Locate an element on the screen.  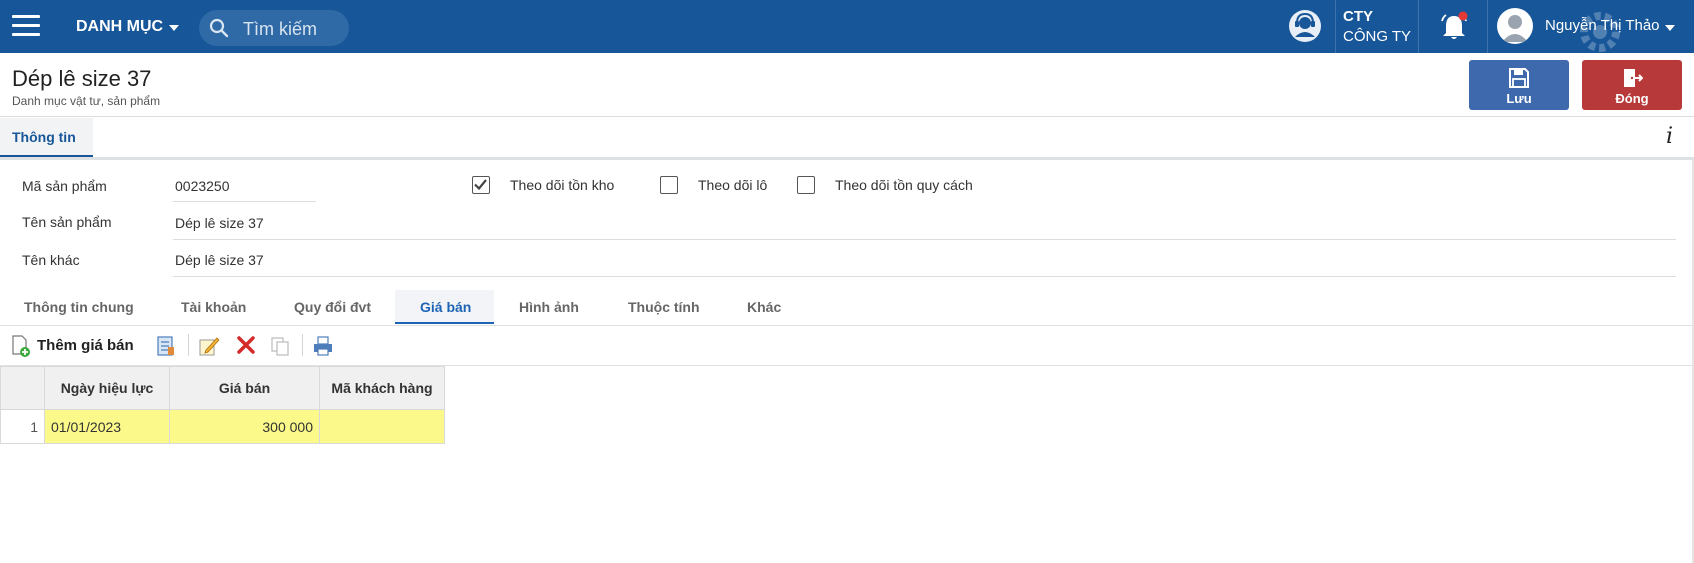
bell-icon is located at coordinates (1454, 27).